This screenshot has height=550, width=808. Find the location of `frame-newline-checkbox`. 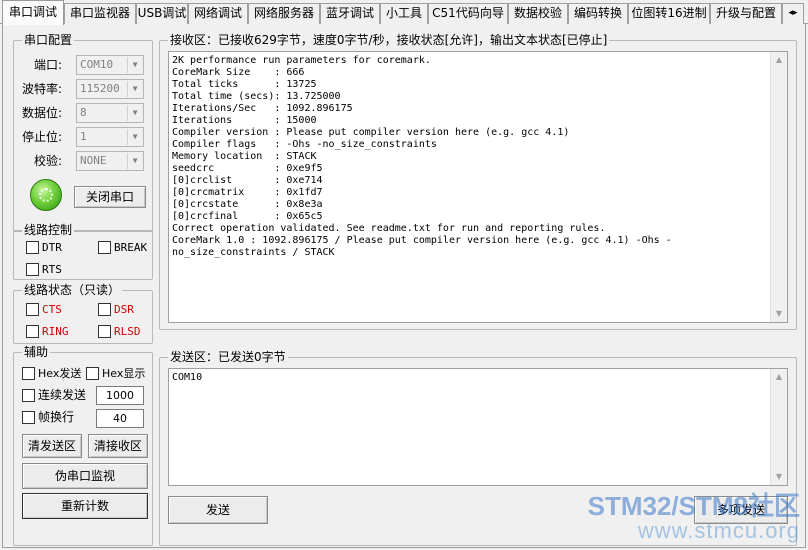

frame-newline-checkbox is located at coordinates (28, 417).